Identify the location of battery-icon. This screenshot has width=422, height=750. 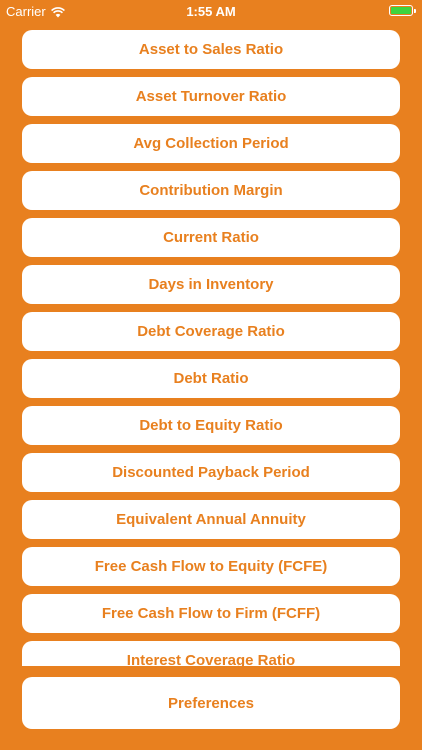
(401, 10).